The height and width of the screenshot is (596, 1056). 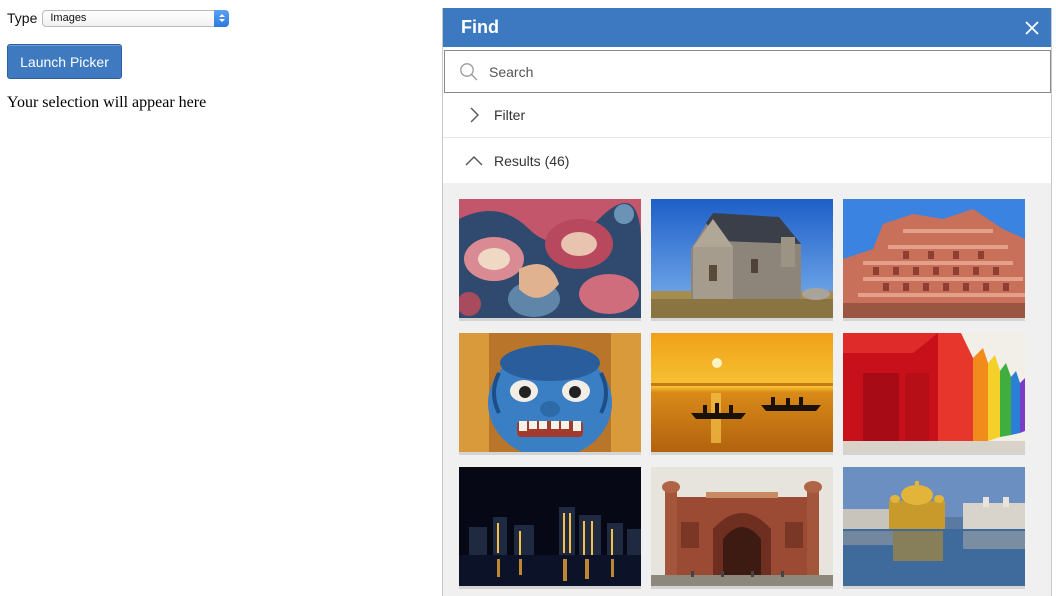 I want to click on thumbnail-colorful-beach-huts, so click(x=934, y=394).